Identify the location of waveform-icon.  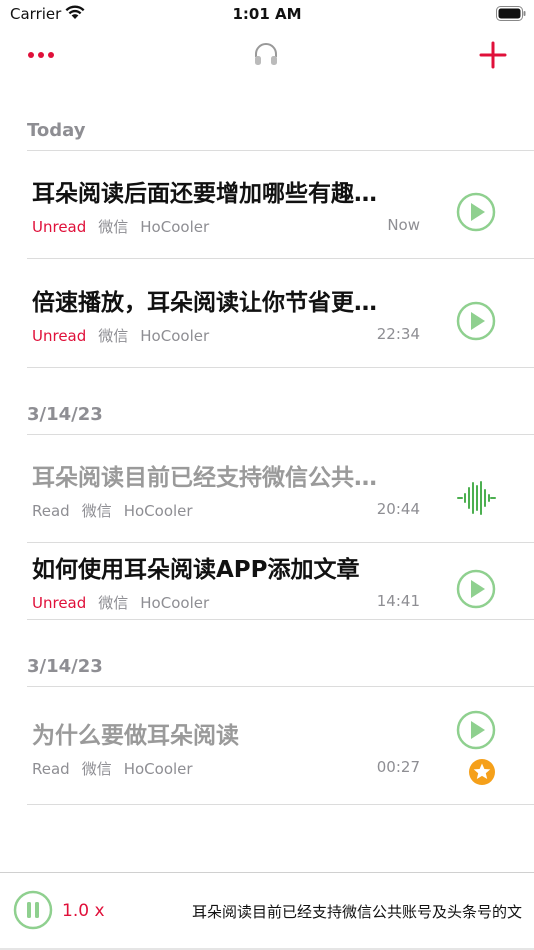
(476, 498).